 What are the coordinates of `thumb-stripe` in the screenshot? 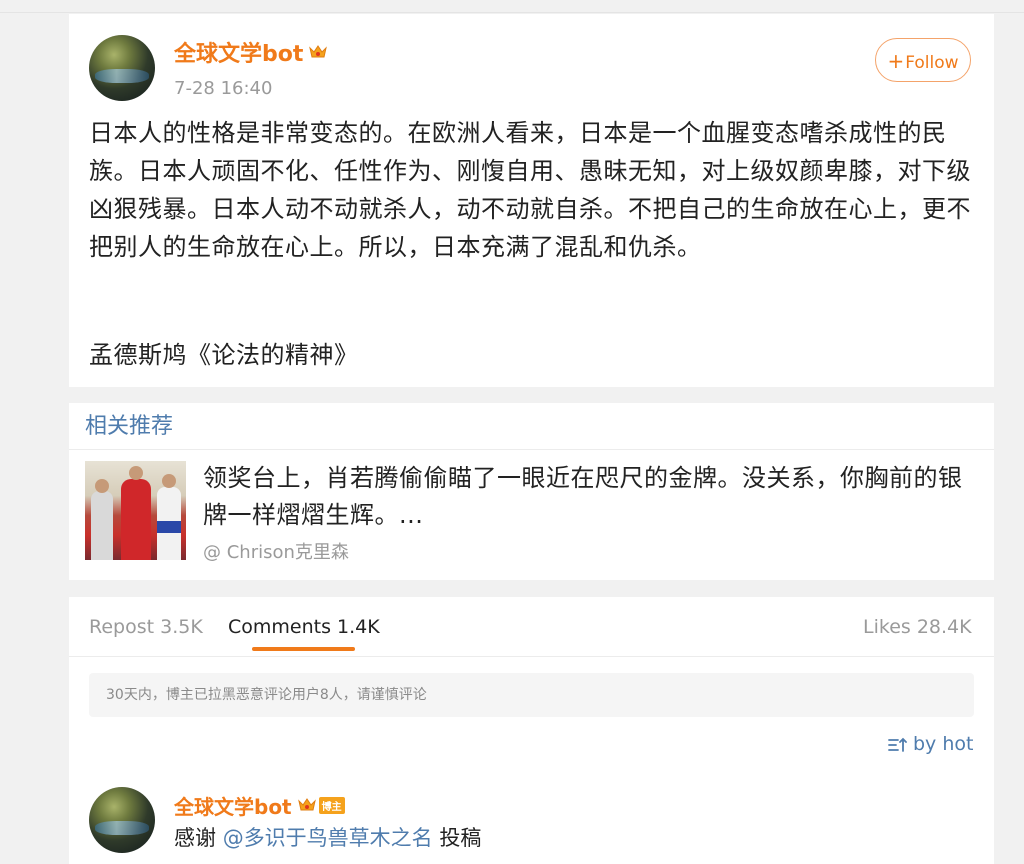 It's located at (169, 527).